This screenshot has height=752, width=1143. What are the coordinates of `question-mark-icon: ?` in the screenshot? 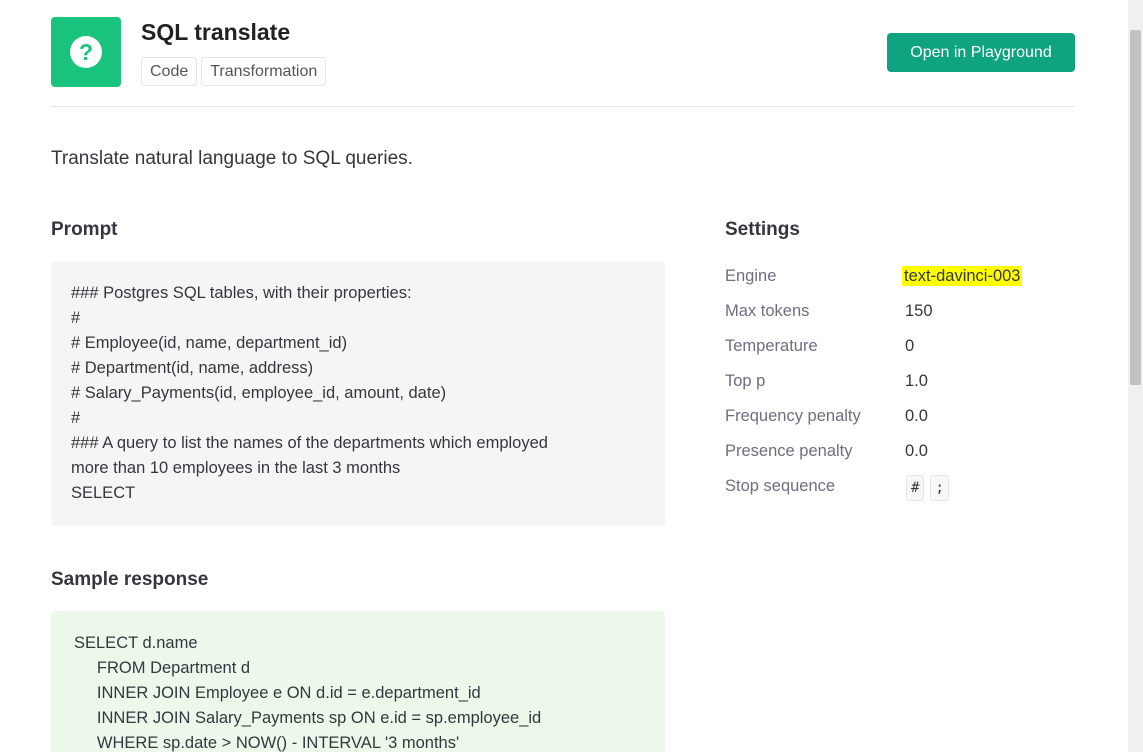 It's located at (86, 52).